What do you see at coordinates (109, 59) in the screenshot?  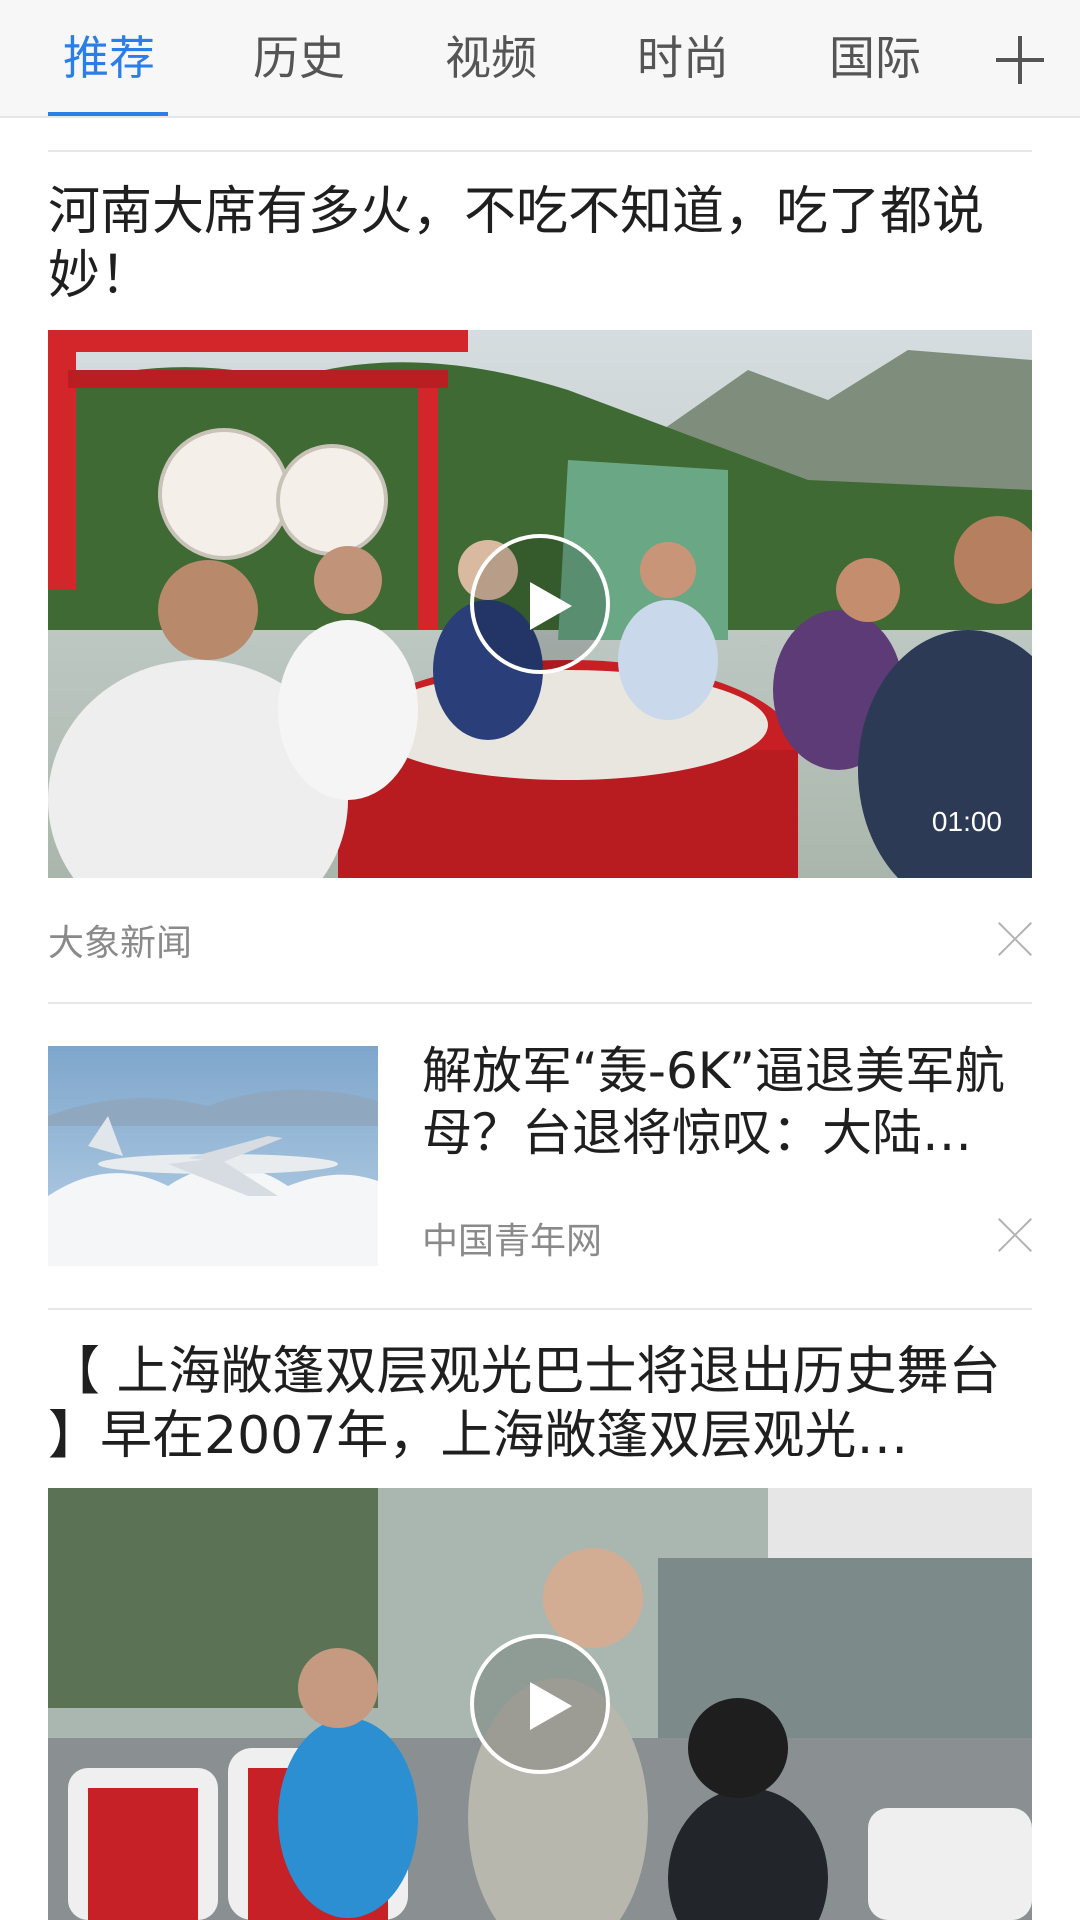 I see `tab-recommend: 推荐` at bounding box center [109, 59].